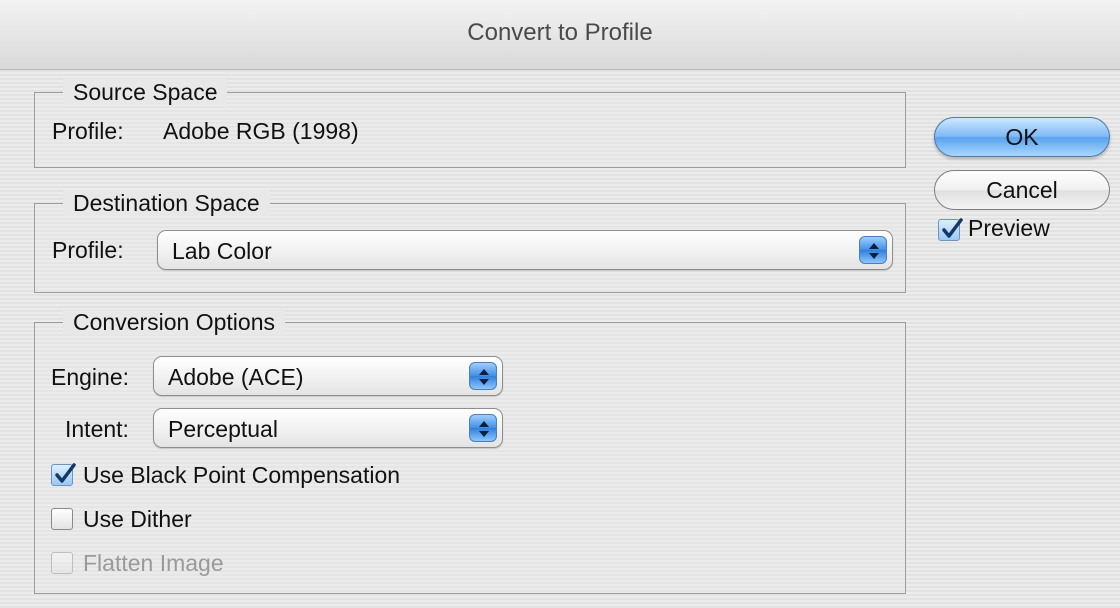 This screenshot has height=608, width=1120. Describe the element at coordinates (174, 322) in the screenshot. I see `conversion-options-legend: Conversion Options` at that location.